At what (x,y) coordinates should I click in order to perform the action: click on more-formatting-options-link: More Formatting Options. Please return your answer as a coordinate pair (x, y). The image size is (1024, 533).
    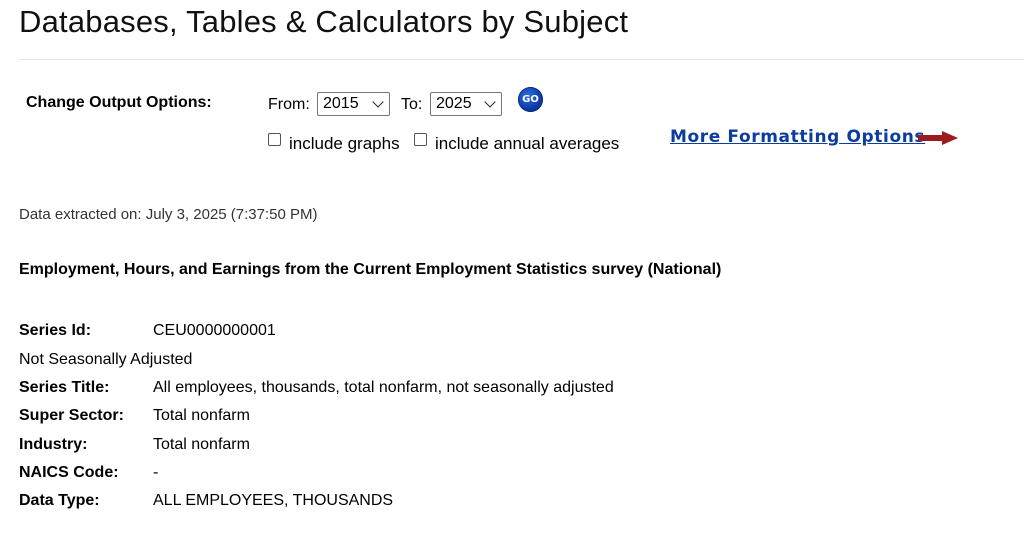
    Looking at the image, I should click on (797, 137).